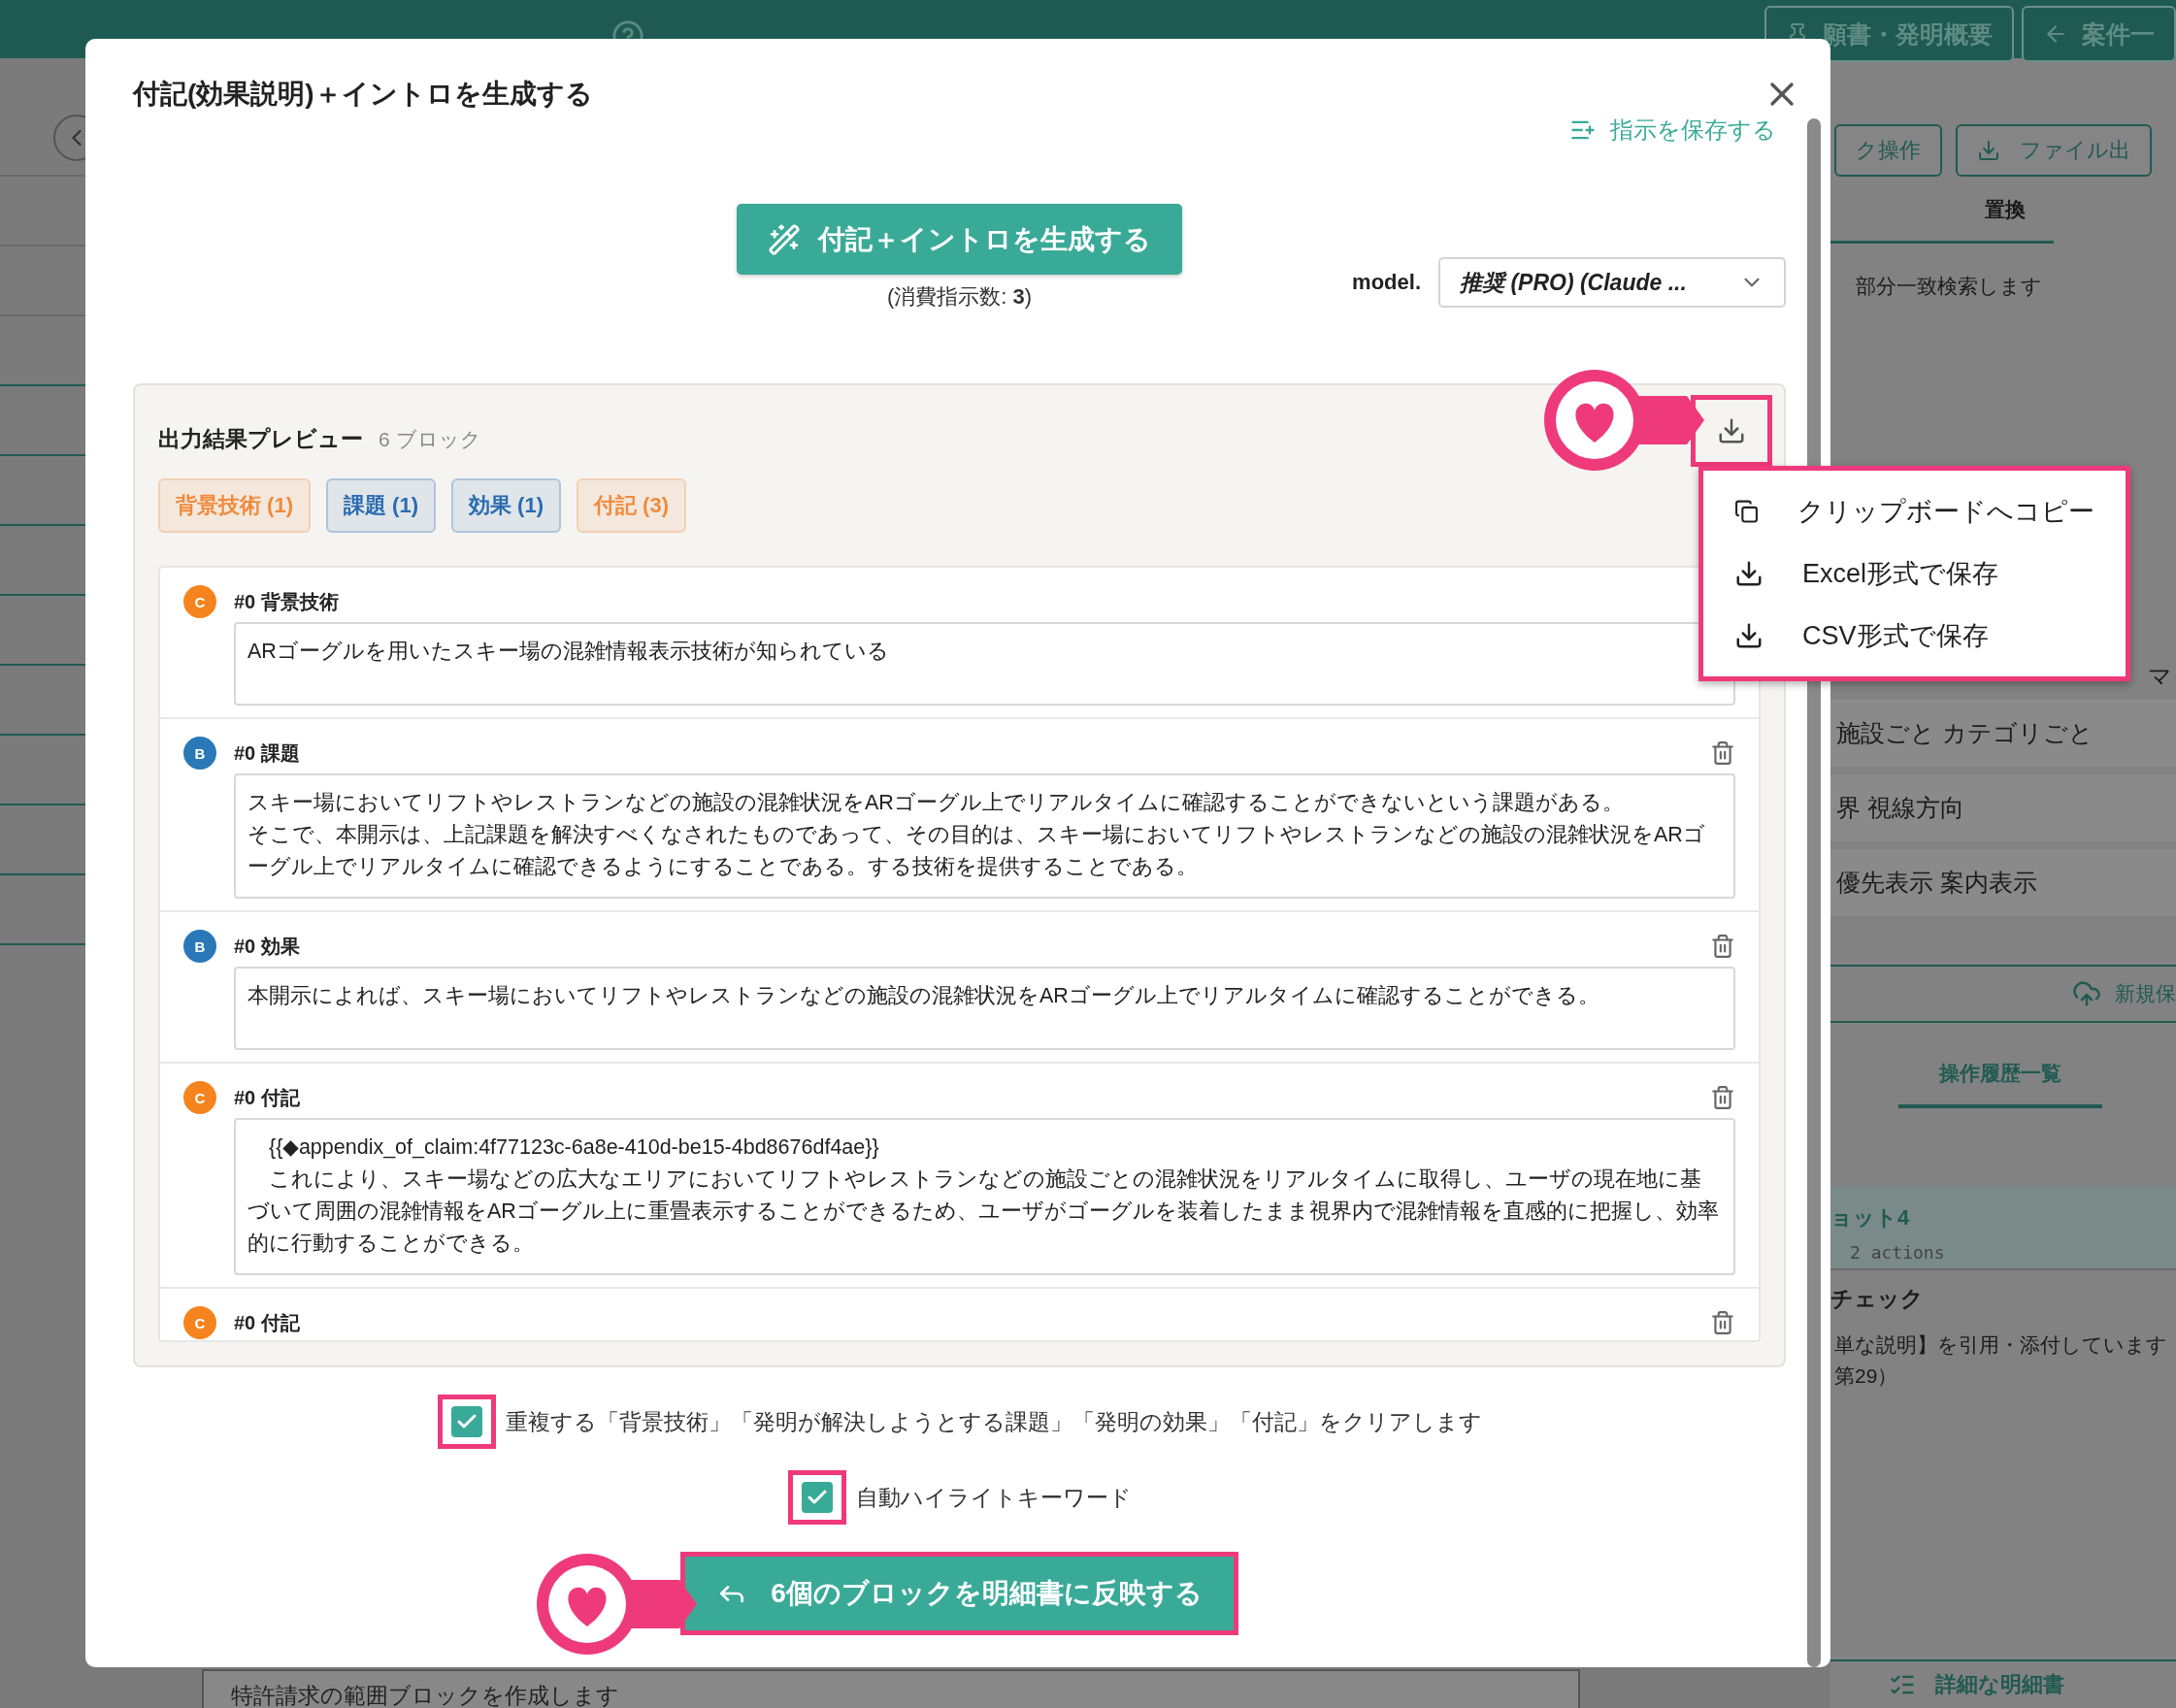 The image size is (2176, 1708). I want to click on check-text: 第29）, so click(1866, 1376).